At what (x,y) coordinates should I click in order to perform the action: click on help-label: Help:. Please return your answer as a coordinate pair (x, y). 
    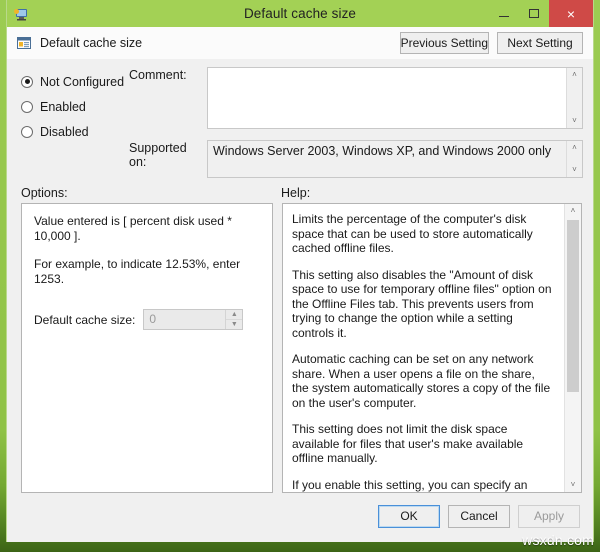
    Looking at the image, I should click on (296, 193).